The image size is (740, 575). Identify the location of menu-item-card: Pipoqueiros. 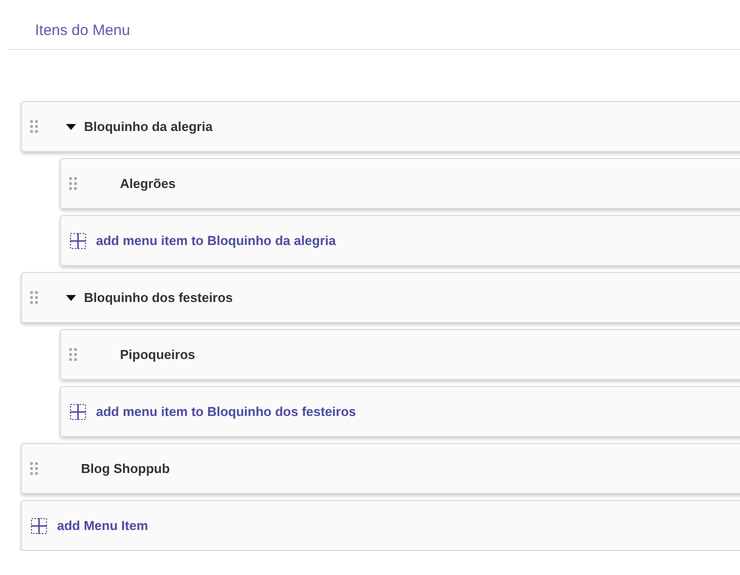
(400, 354).